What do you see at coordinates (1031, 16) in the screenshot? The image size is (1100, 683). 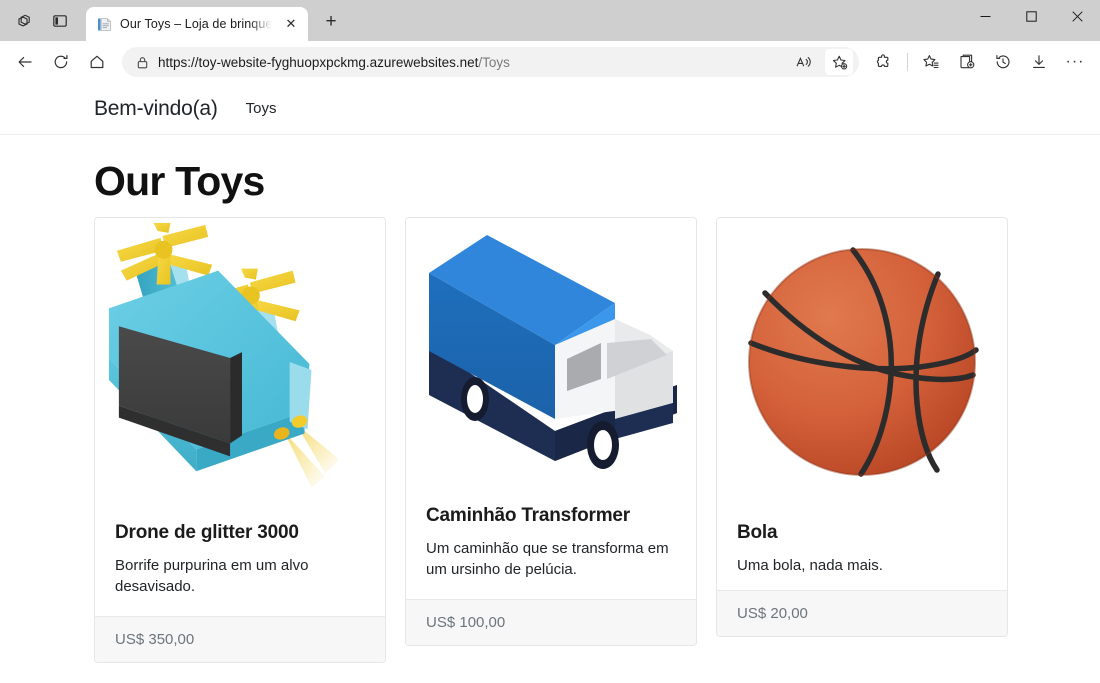 I see `maximize-button` at bounding box center [1031, 16].